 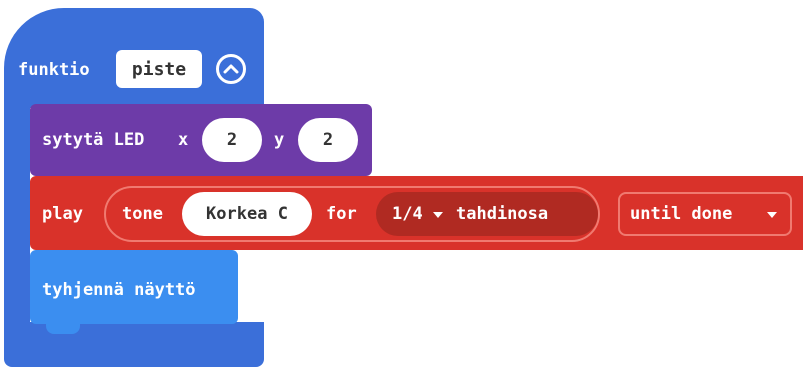 What do you see at coordinates (328, 140) in the screenshot?
I see `led-y-input: 2` at bounding box center [328, 140].